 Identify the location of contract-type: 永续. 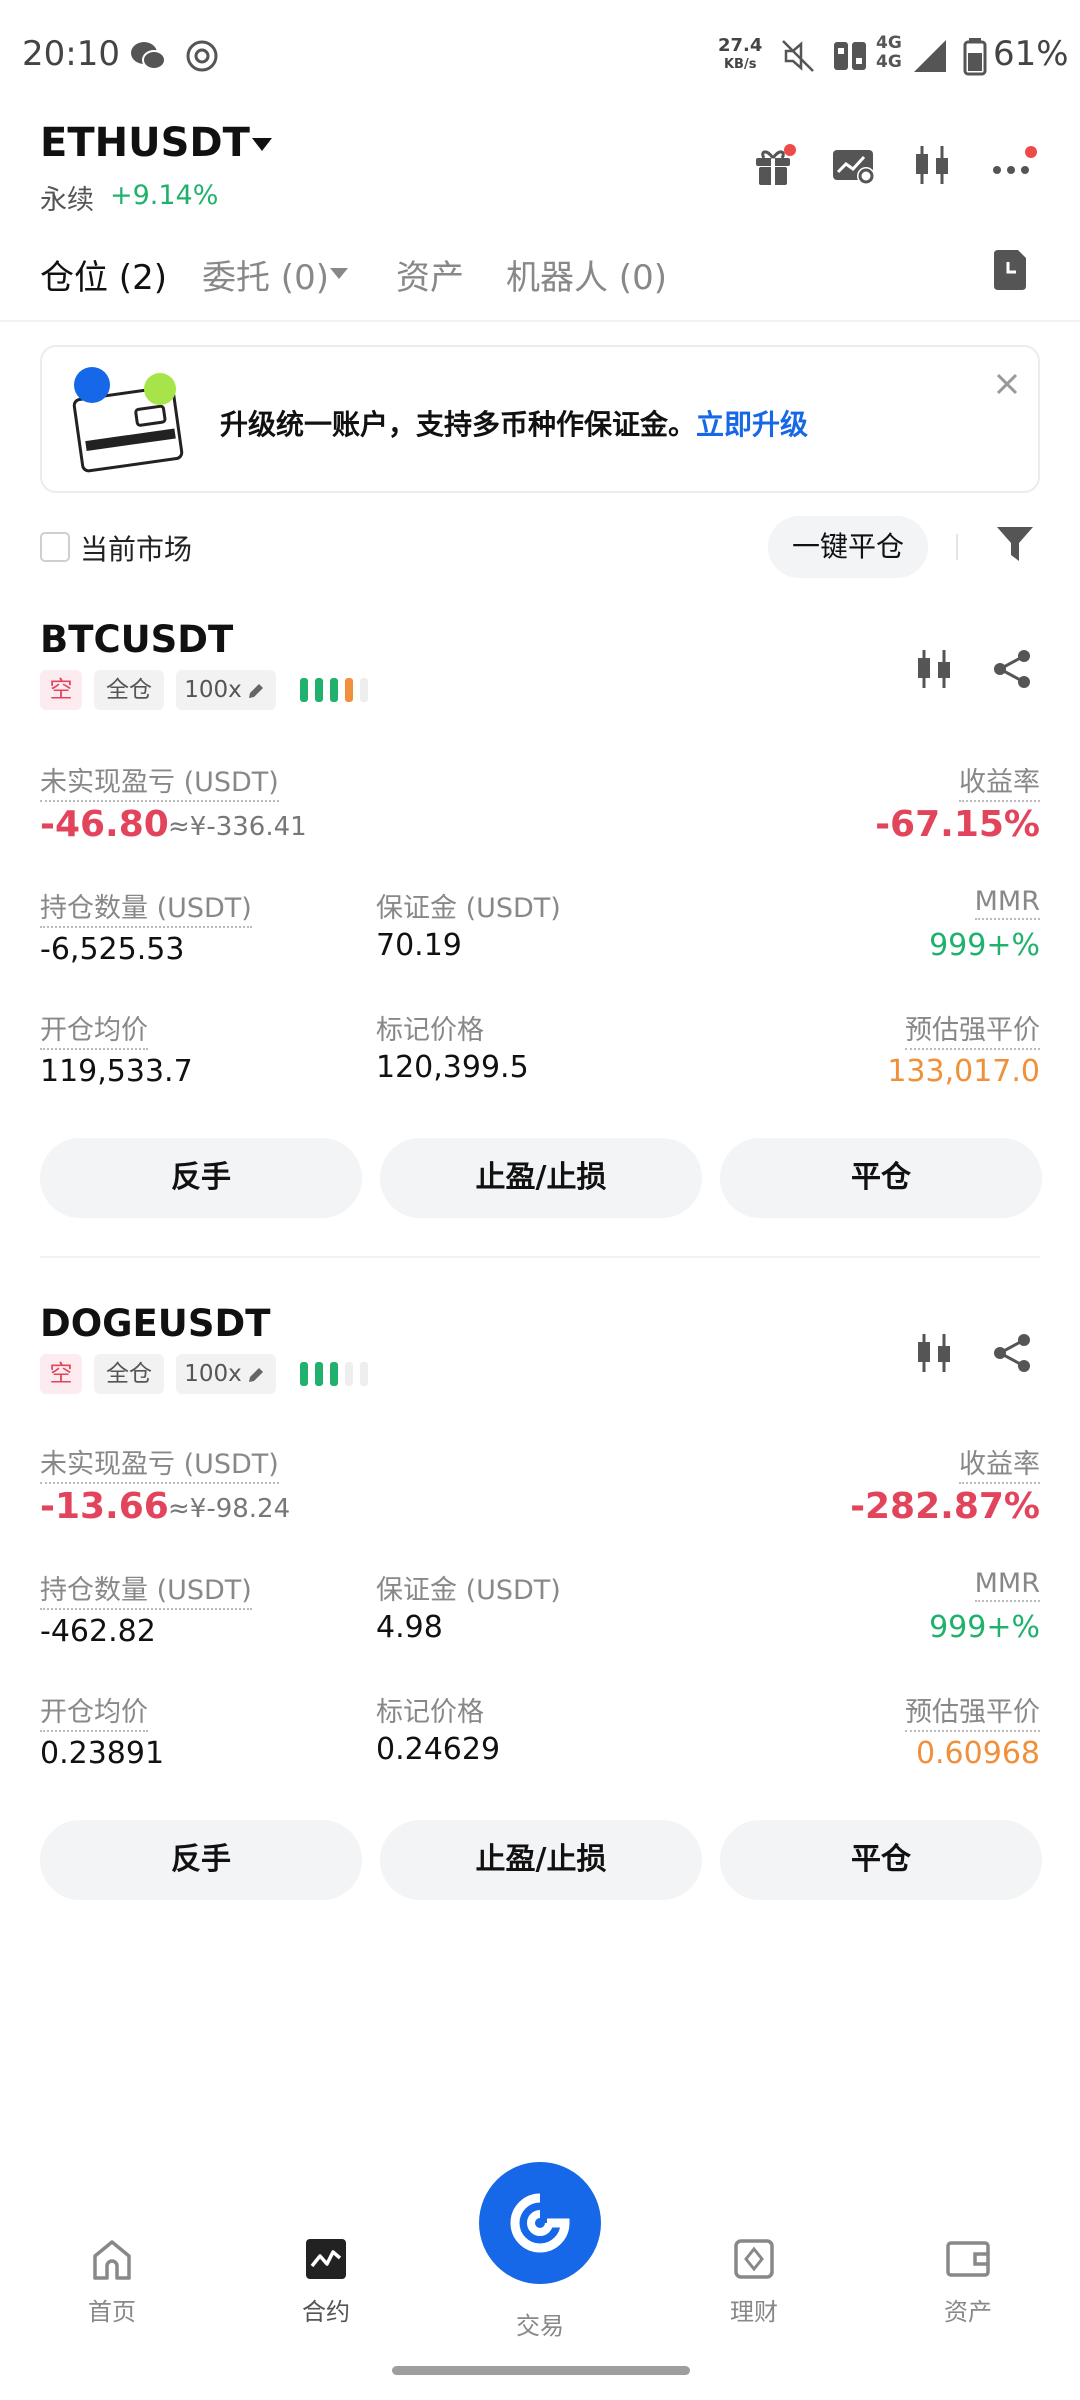
(67, 200).